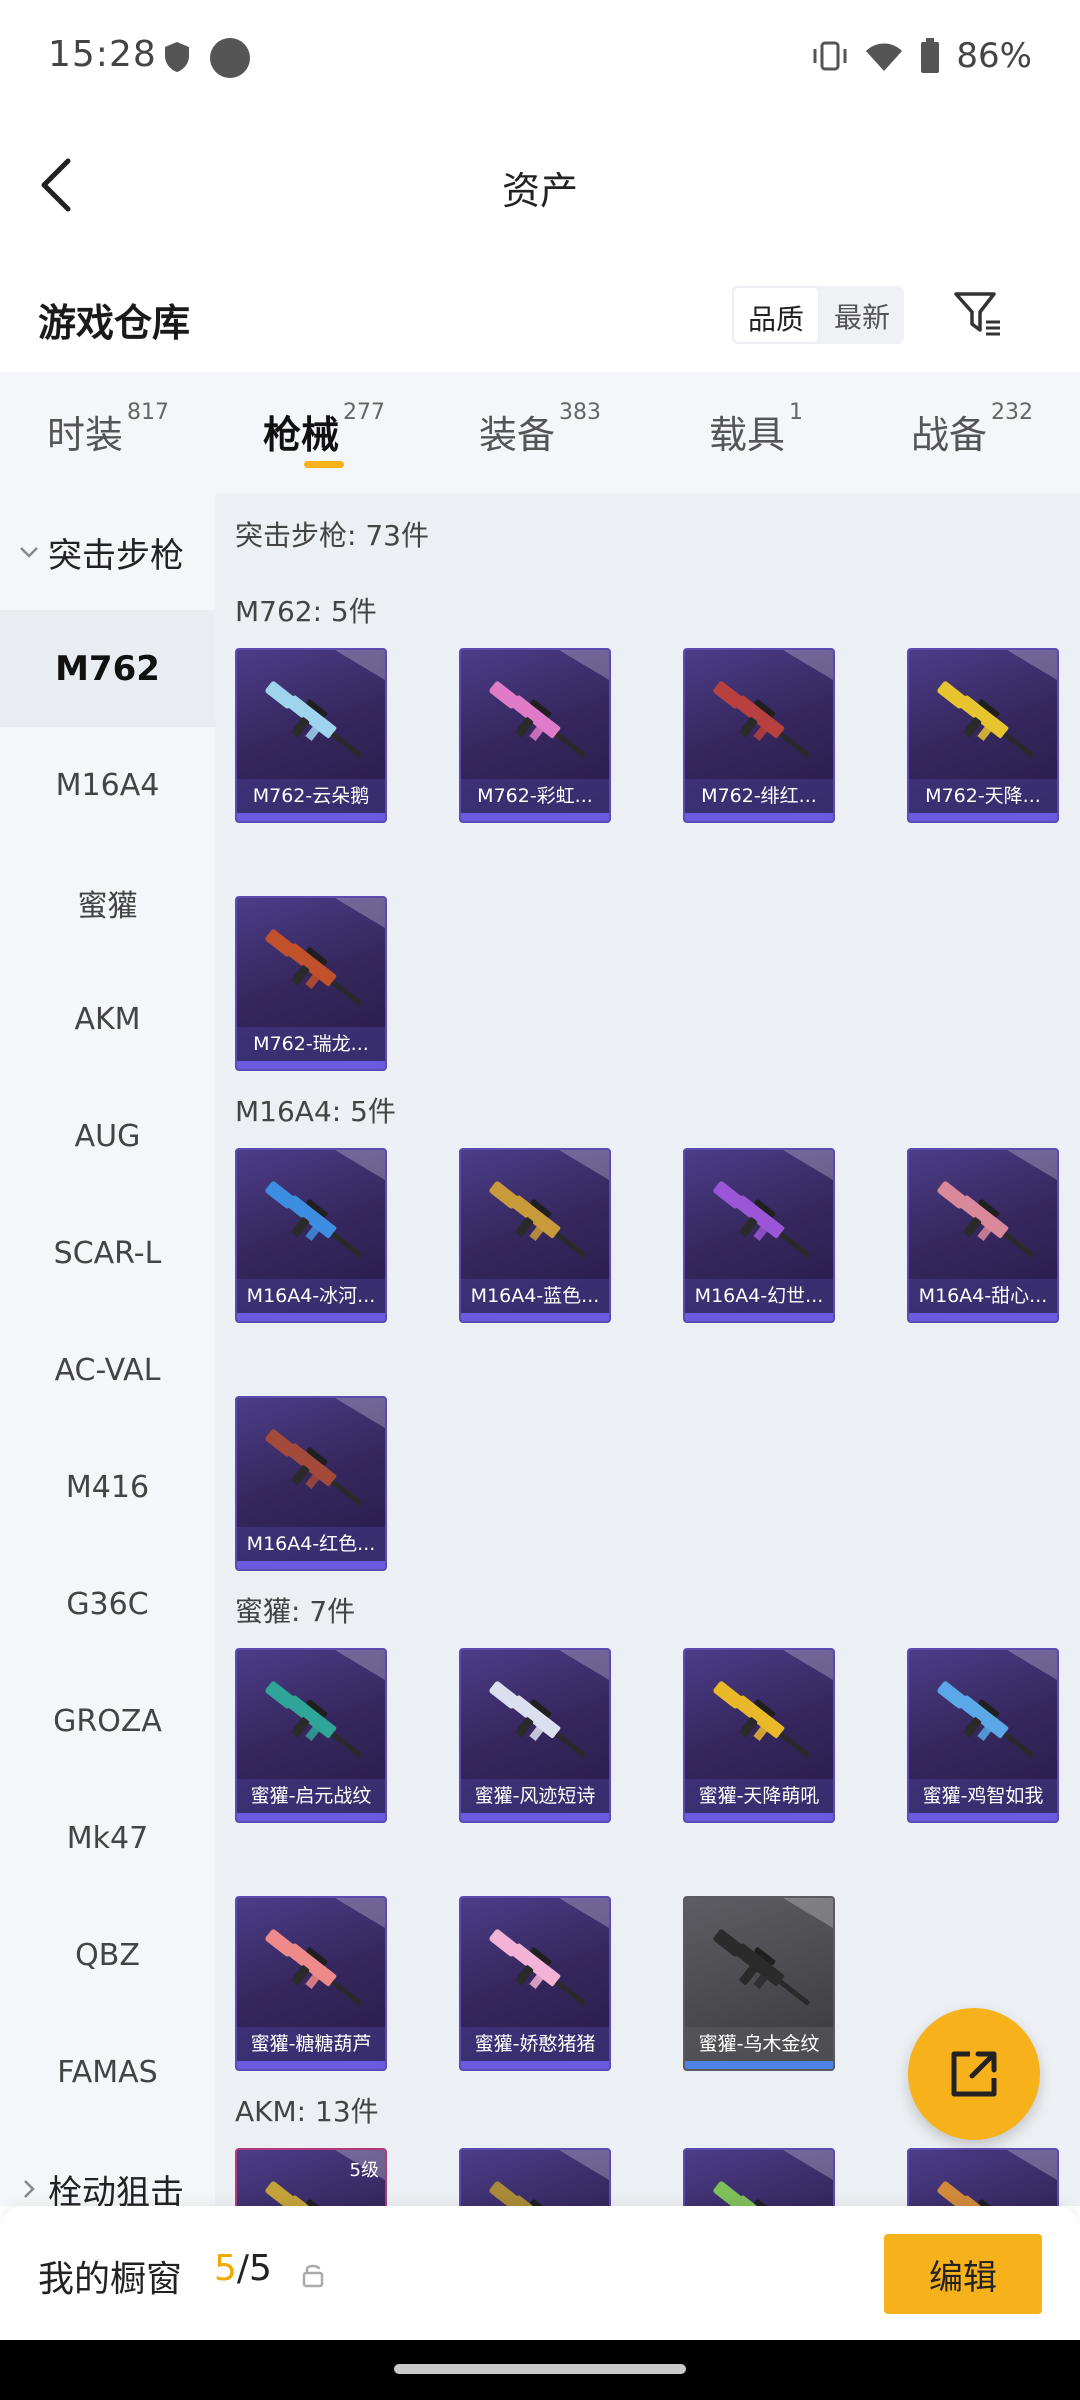  I want to click on tab-label: 时装, so click(84, 435).